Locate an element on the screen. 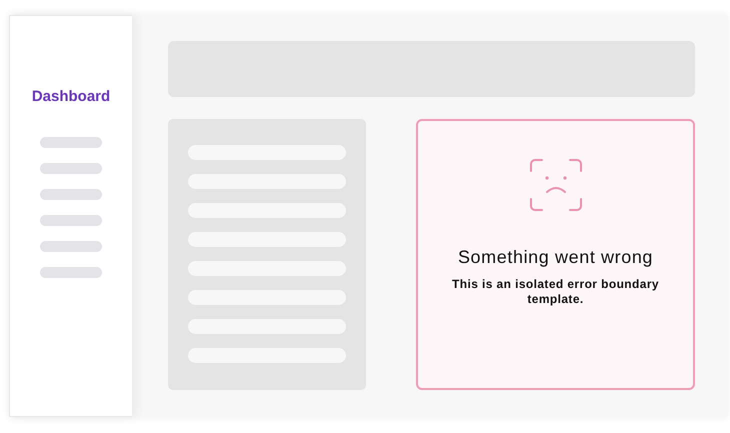  error-title: Something went wrong is located at coordinates (556, 257).